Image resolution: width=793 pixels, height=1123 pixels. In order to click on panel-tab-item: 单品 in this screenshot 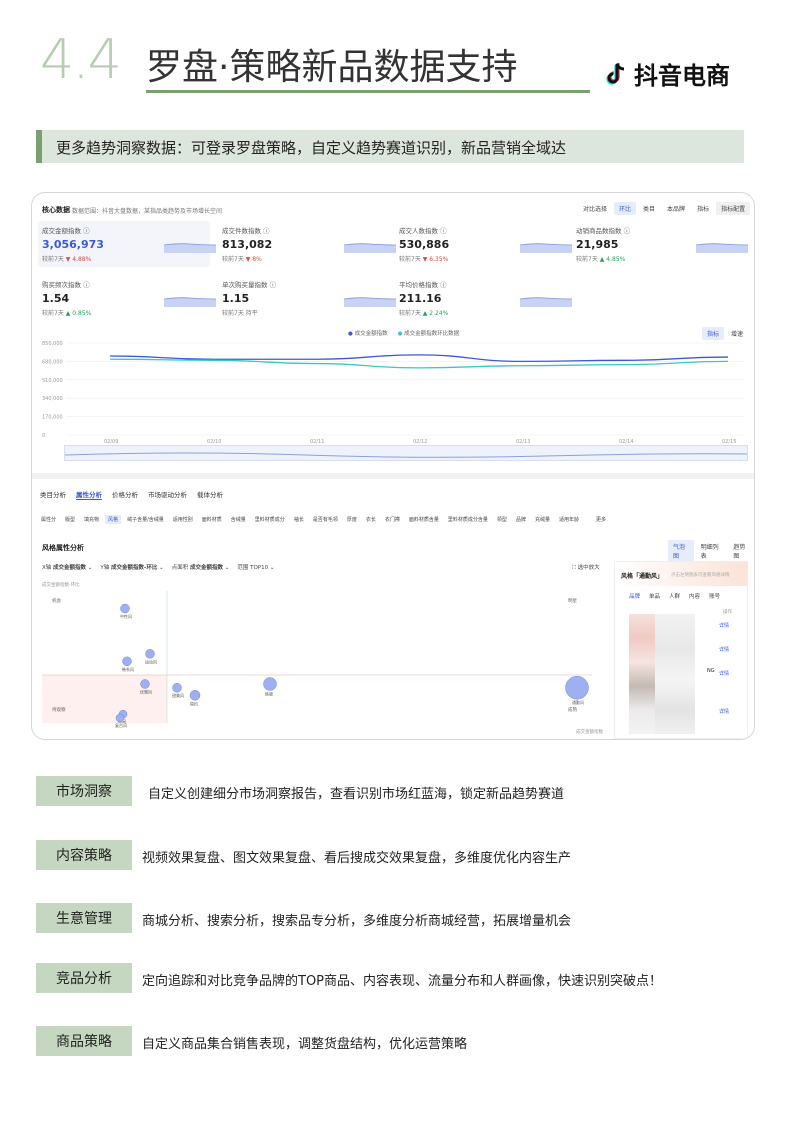, I will do `click(654, 596)`.